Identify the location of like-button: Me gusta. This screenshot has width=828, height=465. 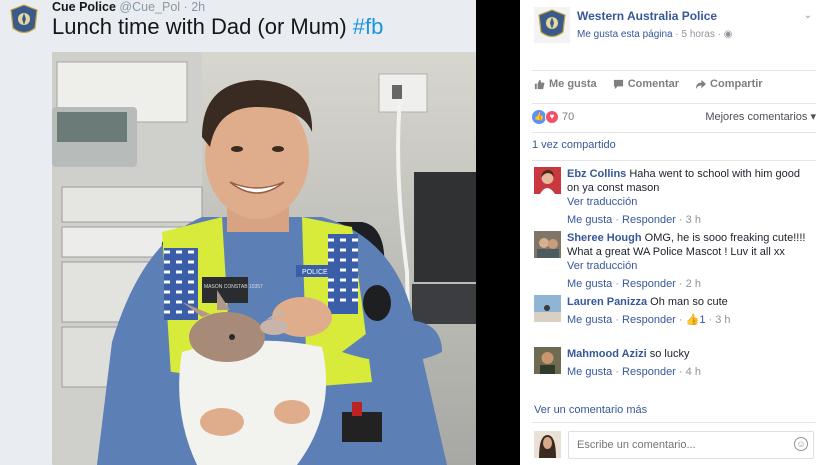
(565, 84).